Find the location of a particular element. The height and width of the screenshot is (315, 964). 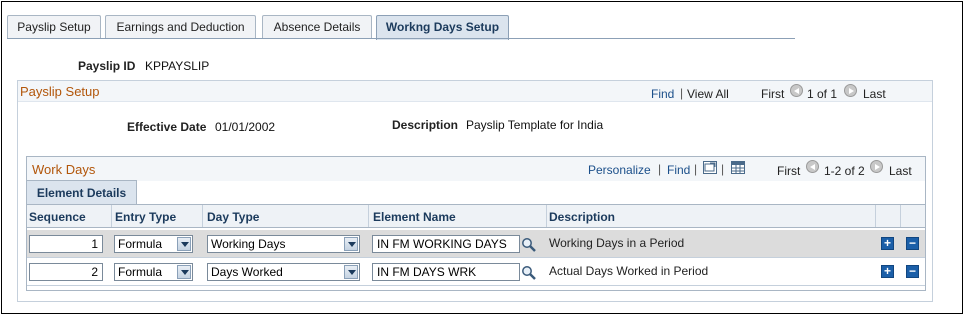

sequence-input: 1 is located at coordinates (66, 244).